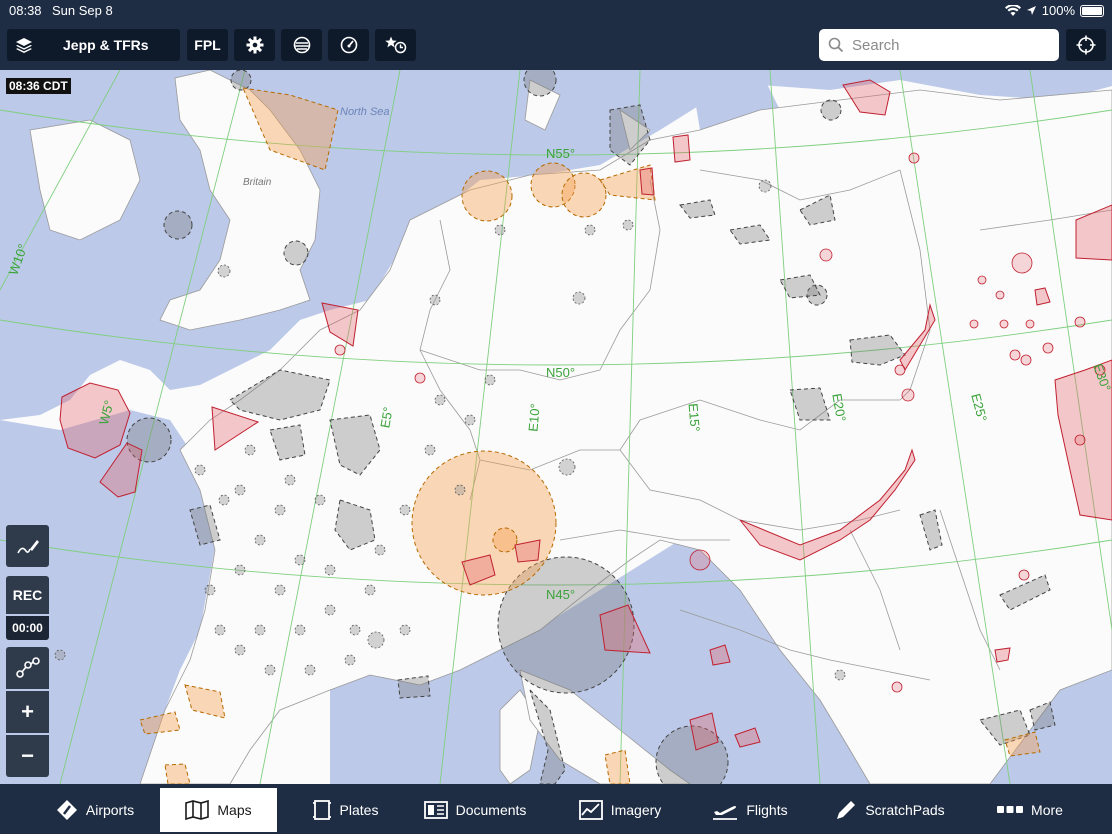  What do you see at coordinates (636, 810) in the screenshot?
I see `tab-imagery-label: Imagery` at bounding box center [636, 810].